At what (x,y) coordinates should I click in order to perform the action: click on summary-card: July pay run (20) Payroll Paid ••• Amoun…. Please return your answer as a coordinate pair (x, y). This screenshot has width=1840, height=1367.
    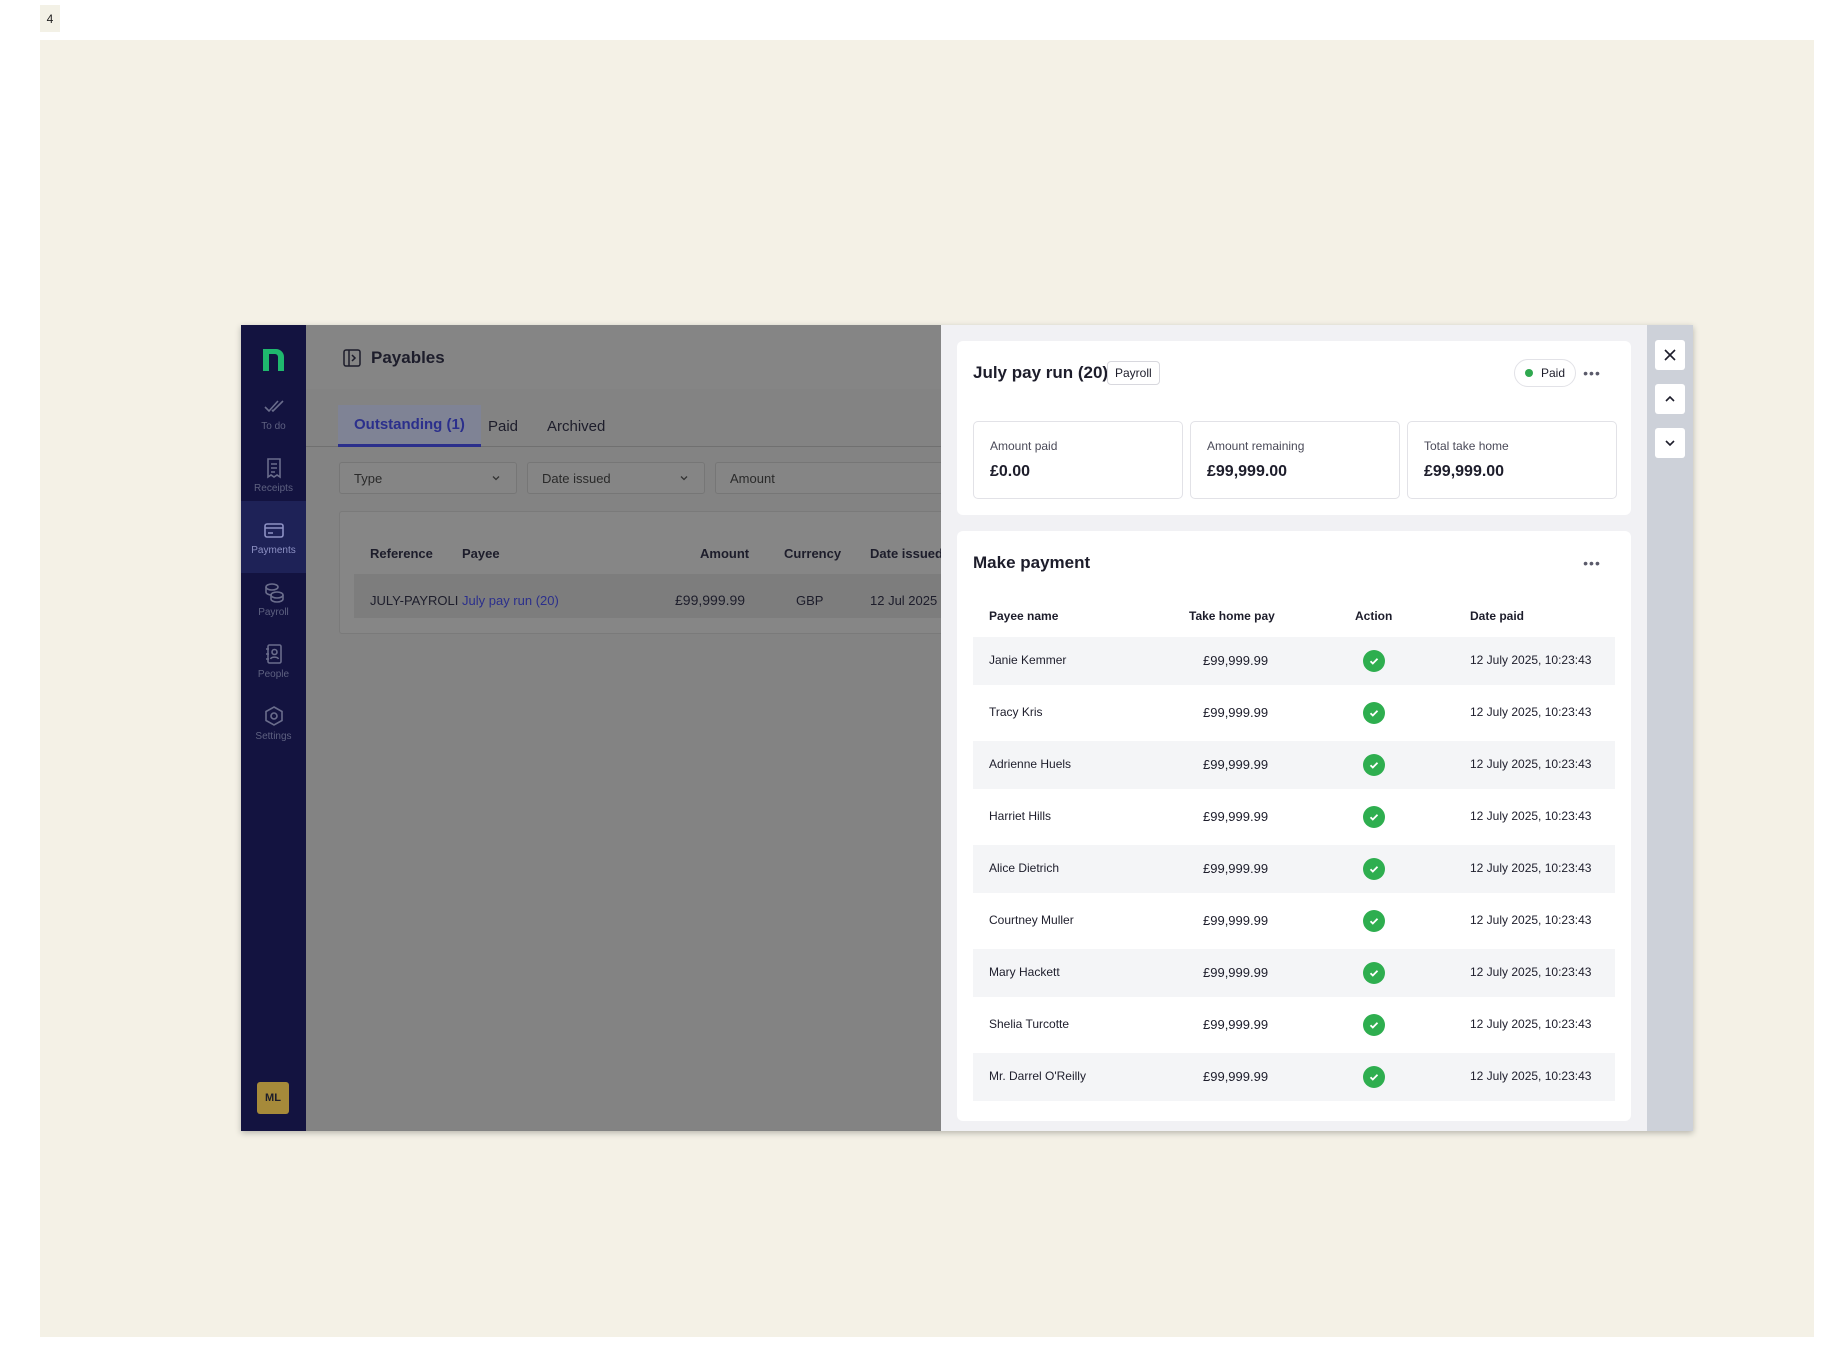
    Looking at the image, I should click on (1294, 428).